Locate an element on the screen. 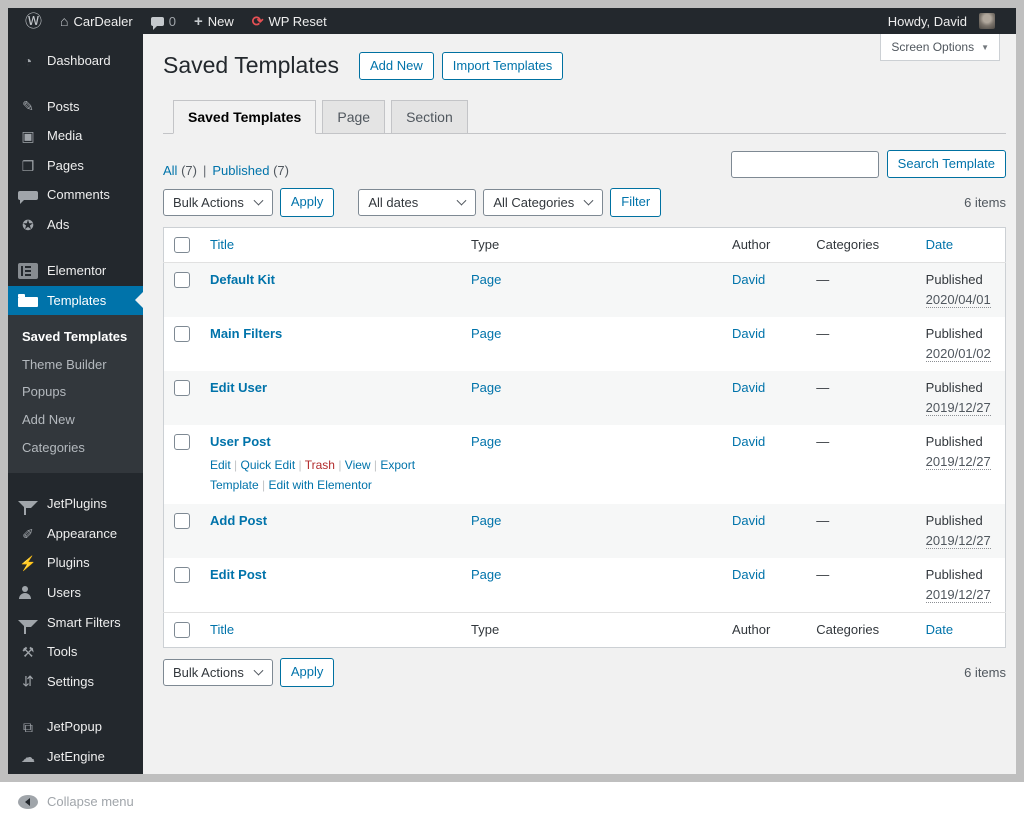 The height and width of the screenshot is (817, 1024). sidebar-item-ads: ✪ Ads is located at coordinates (75, 225).